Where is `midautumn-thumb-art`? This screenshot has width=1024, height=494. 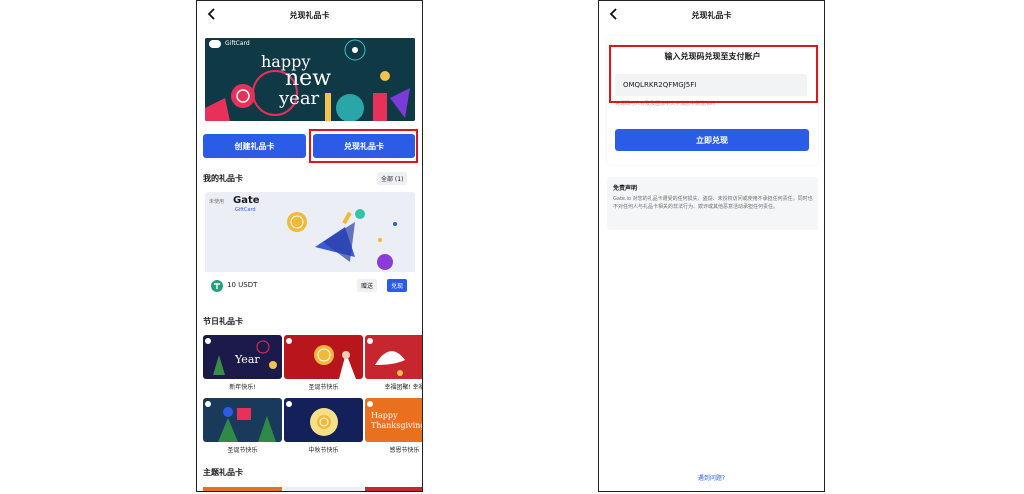
midautumn-thumb-art is located at coordinates (312, 418).